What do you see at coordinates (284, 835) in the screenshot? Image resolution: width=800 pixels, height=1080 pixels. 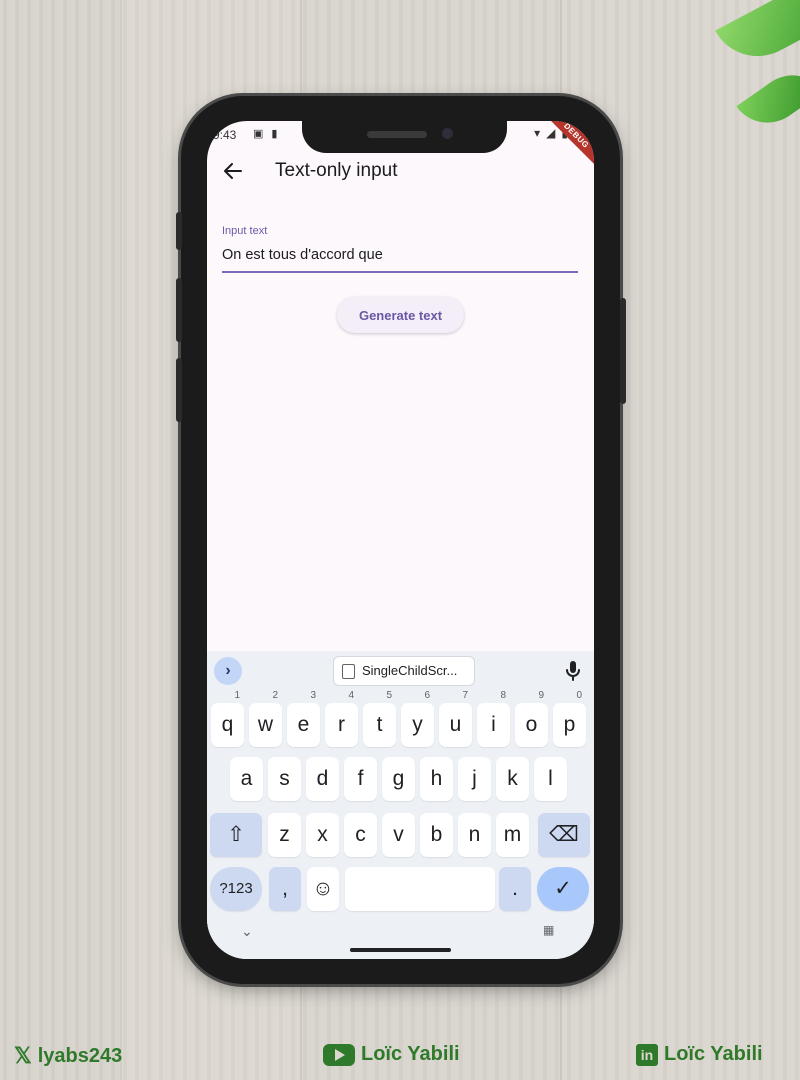 I see `key-z: z` at bounding box center [284, 835].